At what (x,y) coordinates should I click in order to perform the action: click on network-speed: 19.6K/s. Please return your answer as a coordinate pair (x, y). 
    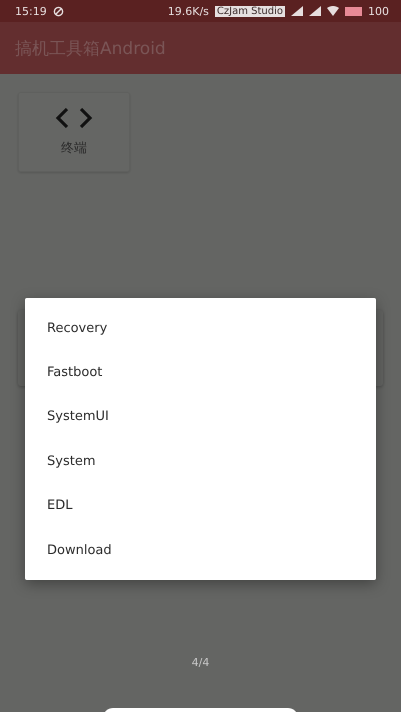
    Looking at the image, I should click on (188, 11).